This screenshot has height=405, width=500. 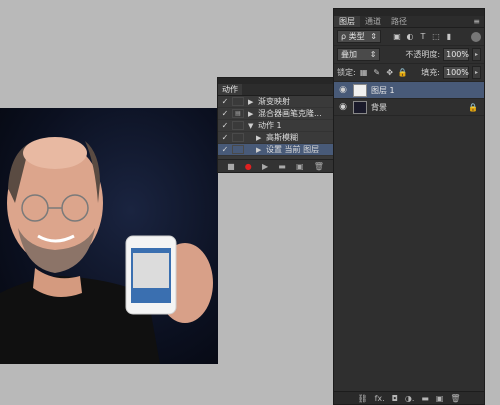 I want to click on dialog-toggle-icon: ▤, so click(x=238, y=113).